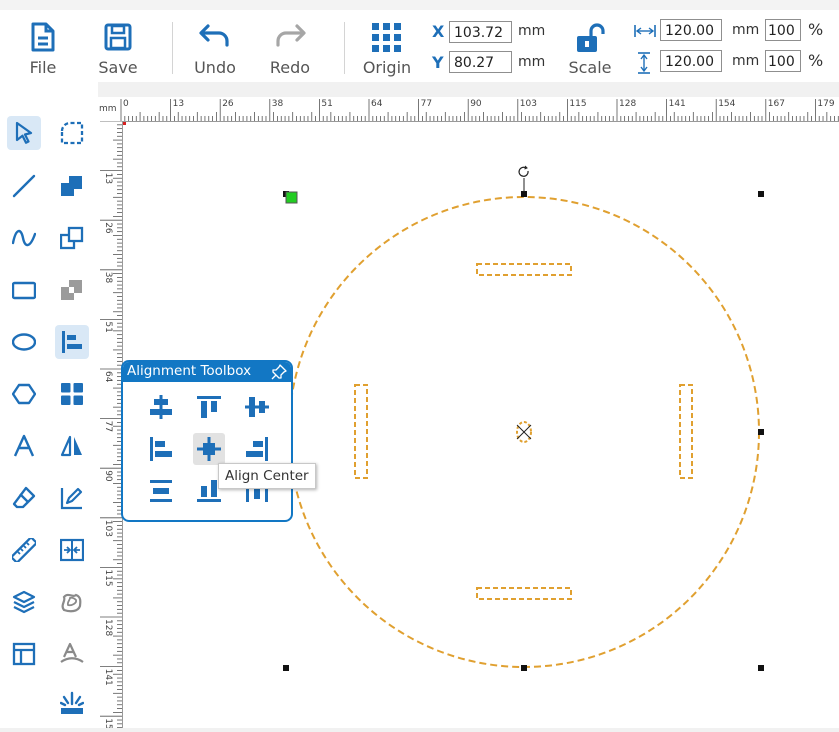  Describe the element at coordinates (24, 186) in the screenshot. I see `line-tool` at that location.